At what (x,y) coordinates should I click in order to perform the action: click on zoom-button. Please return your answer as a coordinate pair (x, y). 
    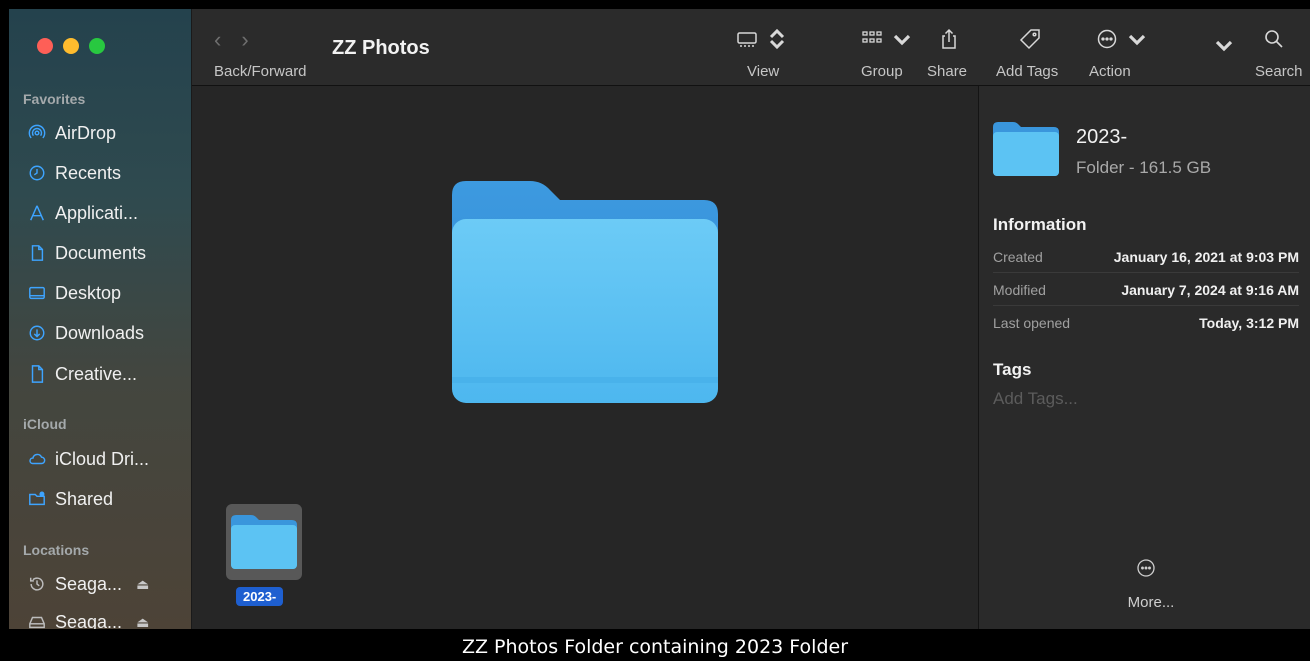
    Looking at the image, I should click on (97, 46).